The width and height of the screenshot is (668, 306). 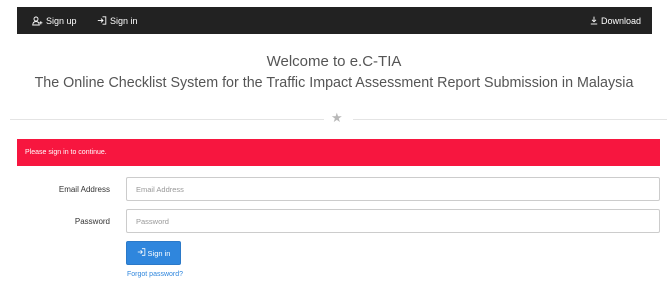 What do you see at coordinates (338, 152) in the screenshot?
I see `signin-required-alert: Please sign in to continue.` at bounding box center [338, 152].